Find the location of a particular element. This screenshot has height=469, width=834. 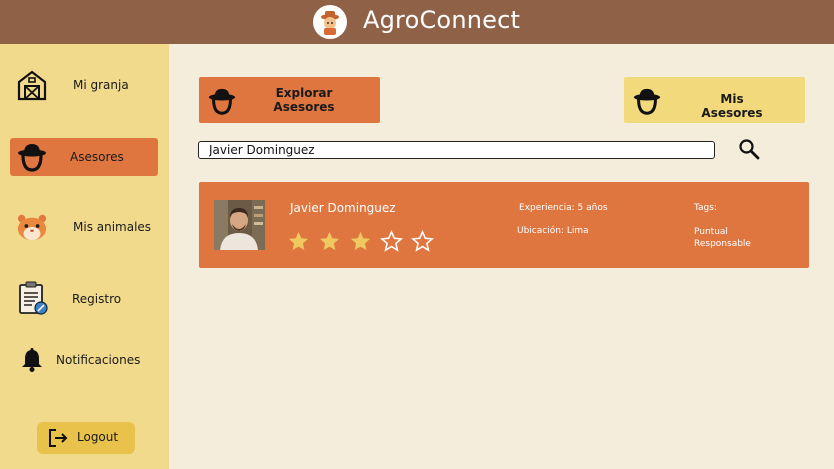

advisor-location: Ubicación: Lima is located at coordinates (553, 231).